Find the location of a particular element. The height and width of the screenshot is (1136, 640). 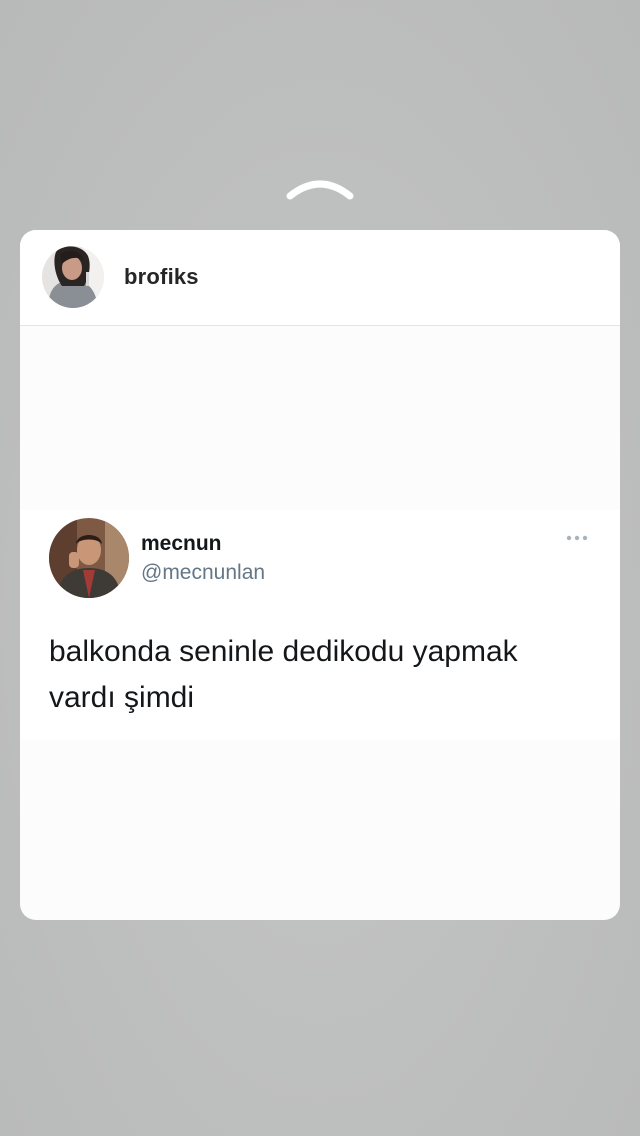

more-horizontal-icon is located at coordinates (577, 538).